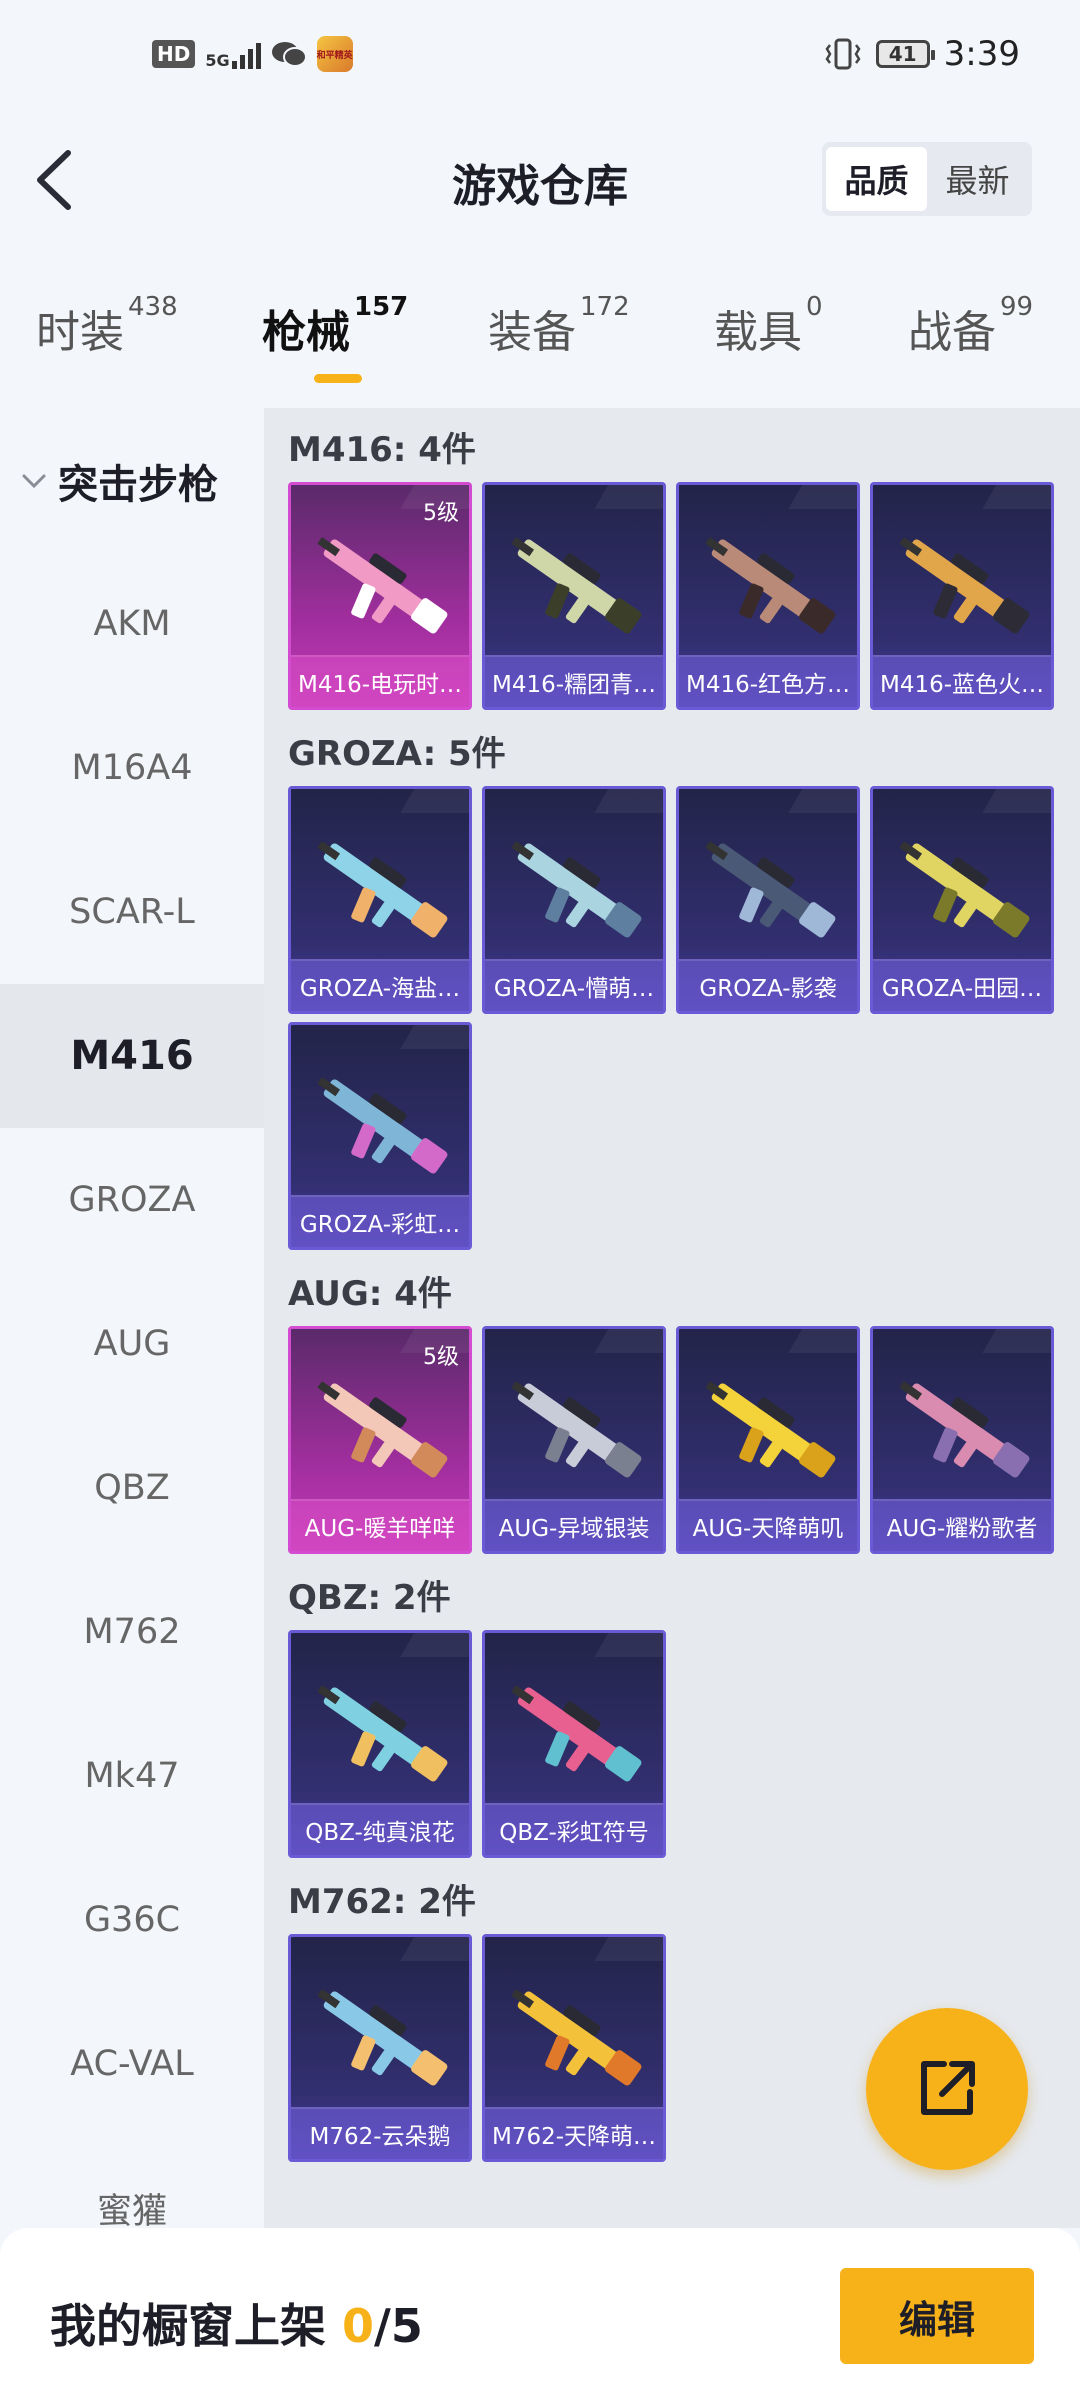 The image size is (1080, 2400). Describe the element at coordinates (922, 54) in the screenshot. I see `status-right: 41 3:39` at that location.